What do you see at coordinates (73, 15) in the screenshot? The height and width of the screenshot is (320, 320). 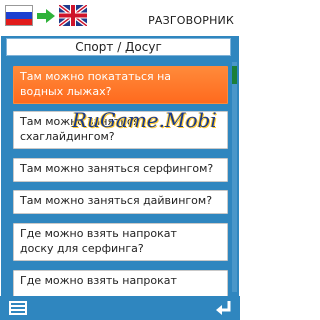 I see `uk-flag-icon` at bounding box center [73, 15].